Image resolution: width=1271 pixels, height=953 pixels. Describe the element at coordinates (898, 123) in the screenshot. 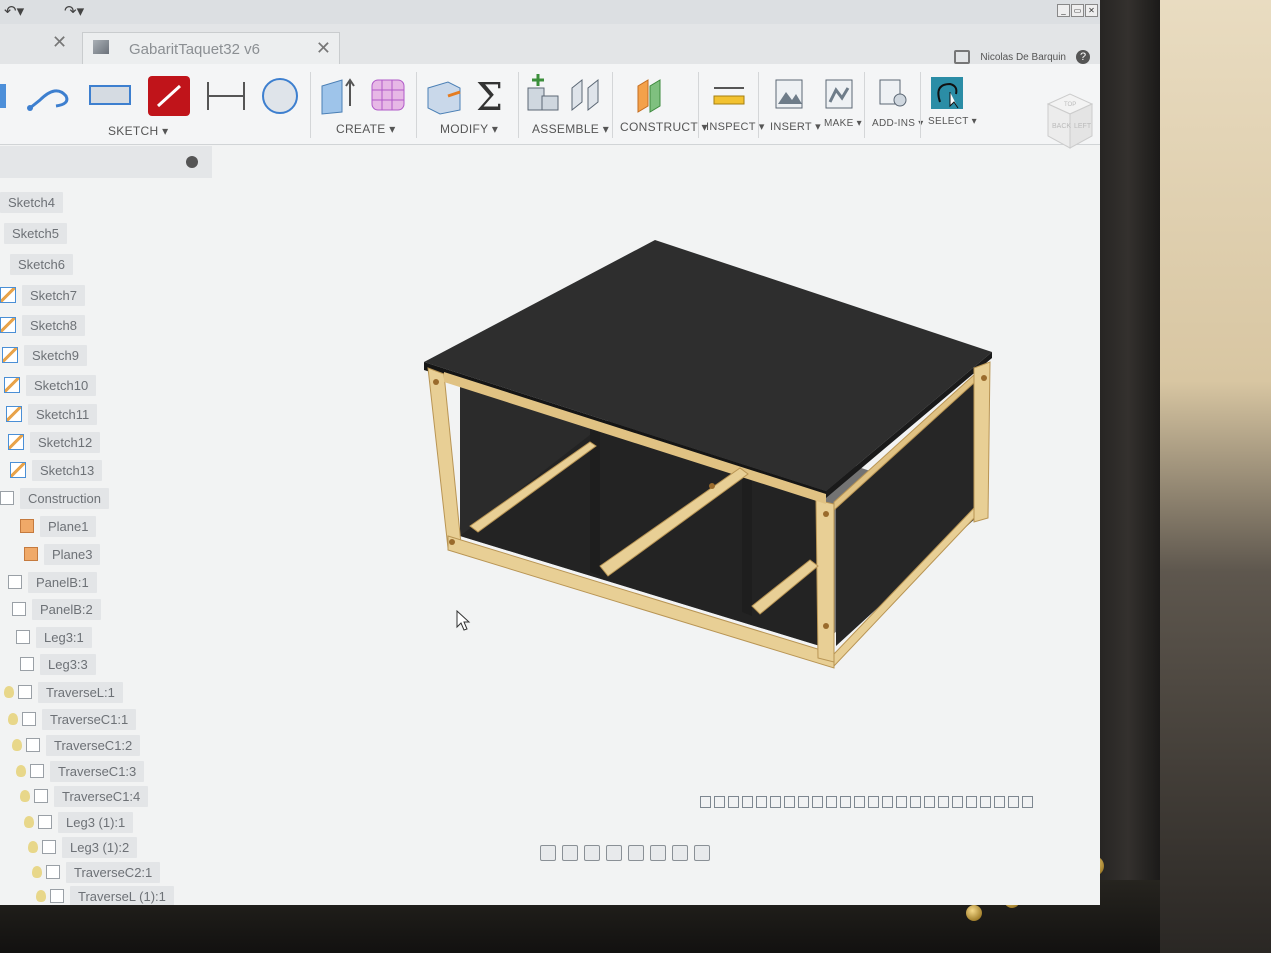

I see `group-addins-label: ADD-INS ▾` at that location.